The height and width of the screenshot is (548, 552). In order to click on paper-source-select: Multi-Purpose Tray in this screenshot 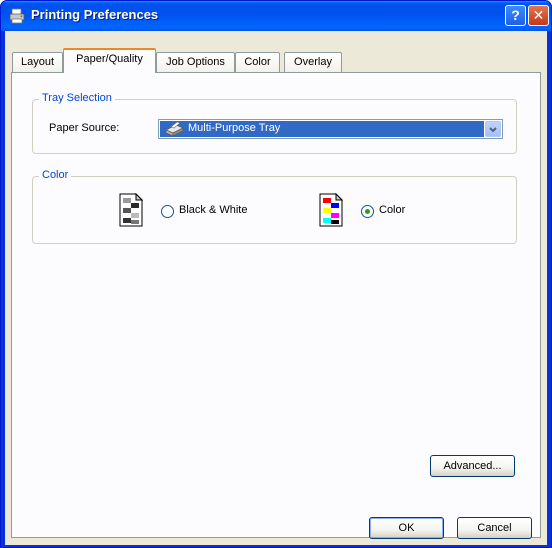, I will do `click(330, 129)`.